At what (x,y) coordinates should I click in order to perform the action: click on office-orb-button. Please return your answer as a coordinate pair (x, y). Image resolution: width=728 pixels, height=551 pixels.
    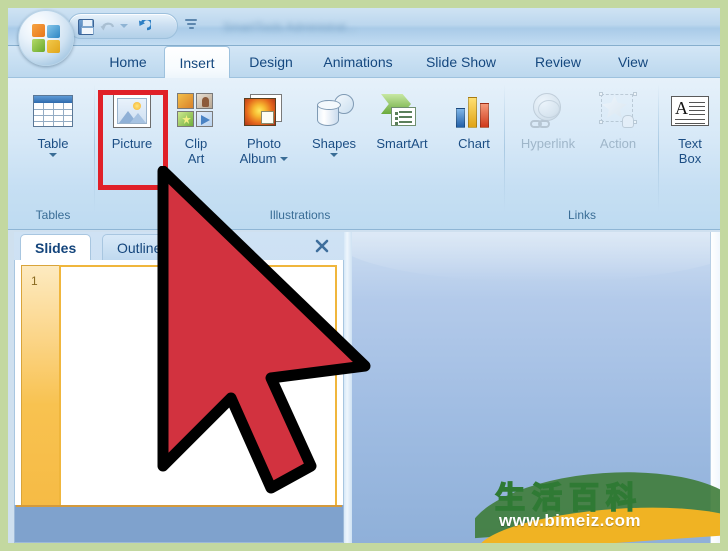
    Looking at the image, I should click on (46, 38).